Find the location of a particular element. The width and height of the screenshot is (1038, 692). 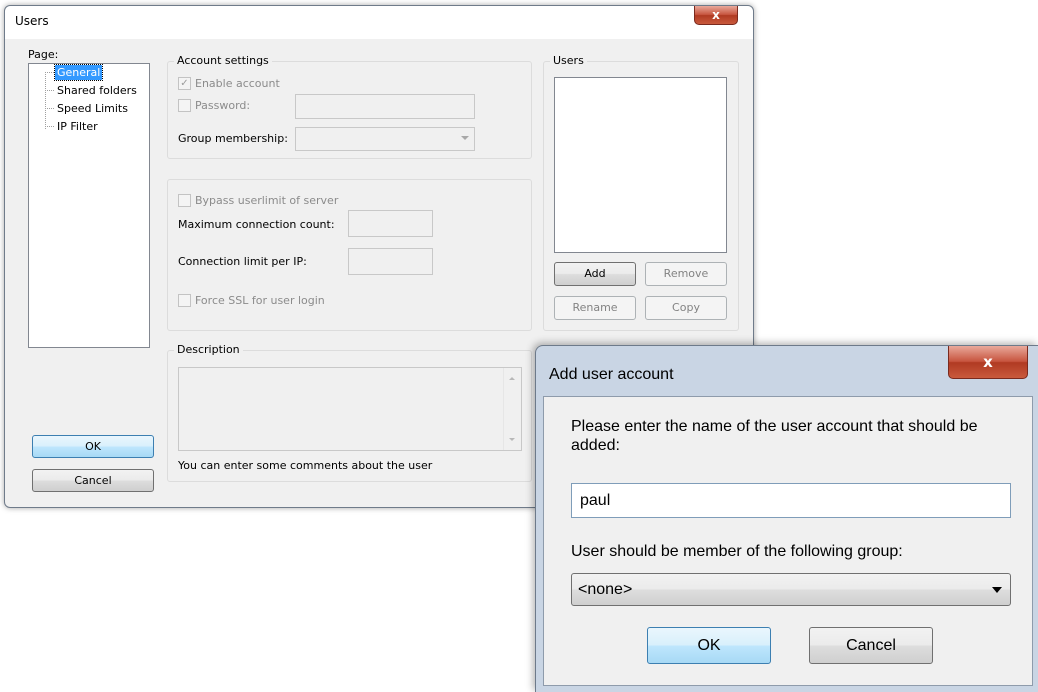

title-bar: Users x is located at coordinates (379, 22).